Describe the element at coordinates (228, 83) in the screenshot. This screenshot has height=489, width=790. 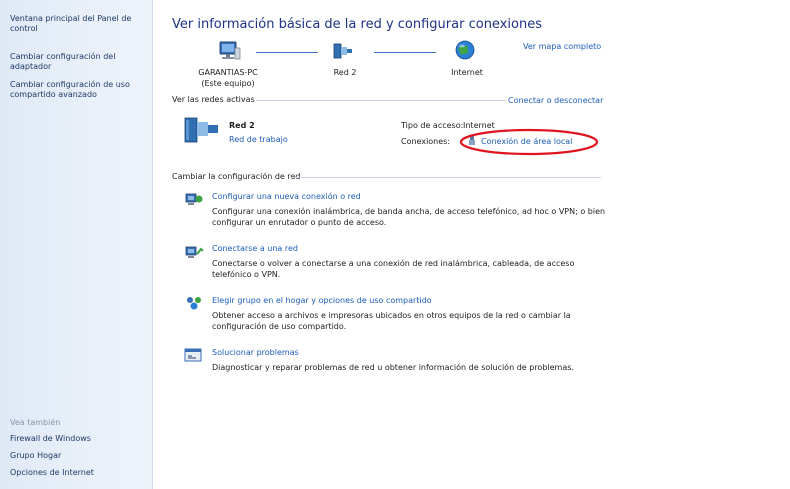
I see `computer-subtitle: (Este equipo)` at that location.